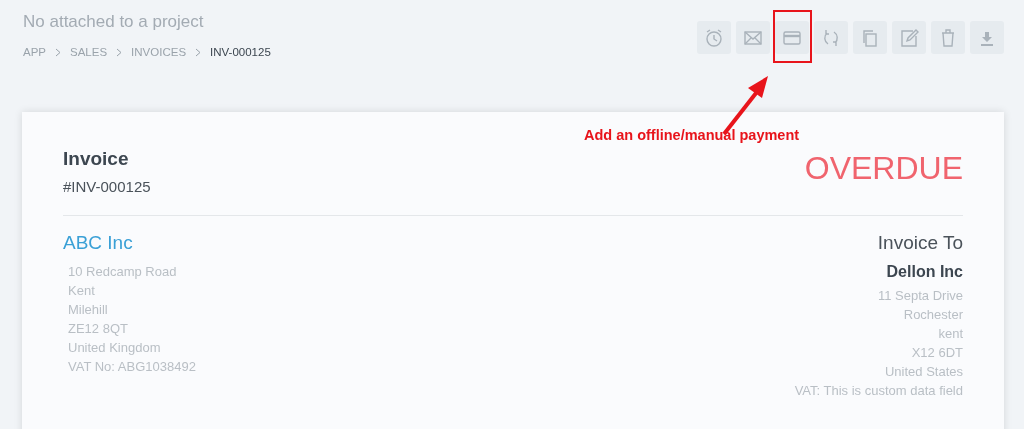 The height and width of the screenshot is (429, 1024). What do you see at coordinates (924, 272) in the screenshot?
I see `client-name: Dellon Inc` at bounding box center [924, 272].